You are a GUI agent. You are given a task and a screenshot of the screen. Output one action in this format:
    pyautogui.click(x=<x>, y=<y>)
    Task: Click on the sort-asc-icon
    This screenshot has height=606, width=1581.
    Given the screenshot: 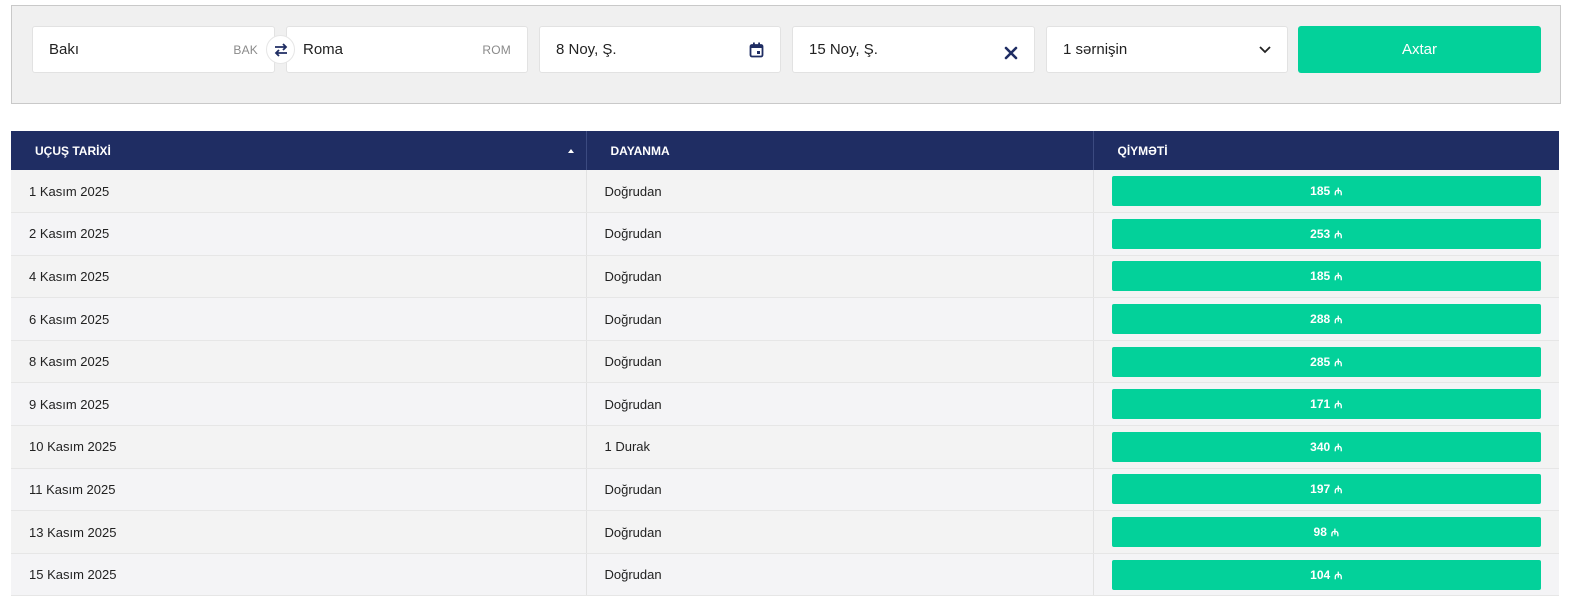 What is the action you would take?
    pyautogui.click(x=570, y=151)
    